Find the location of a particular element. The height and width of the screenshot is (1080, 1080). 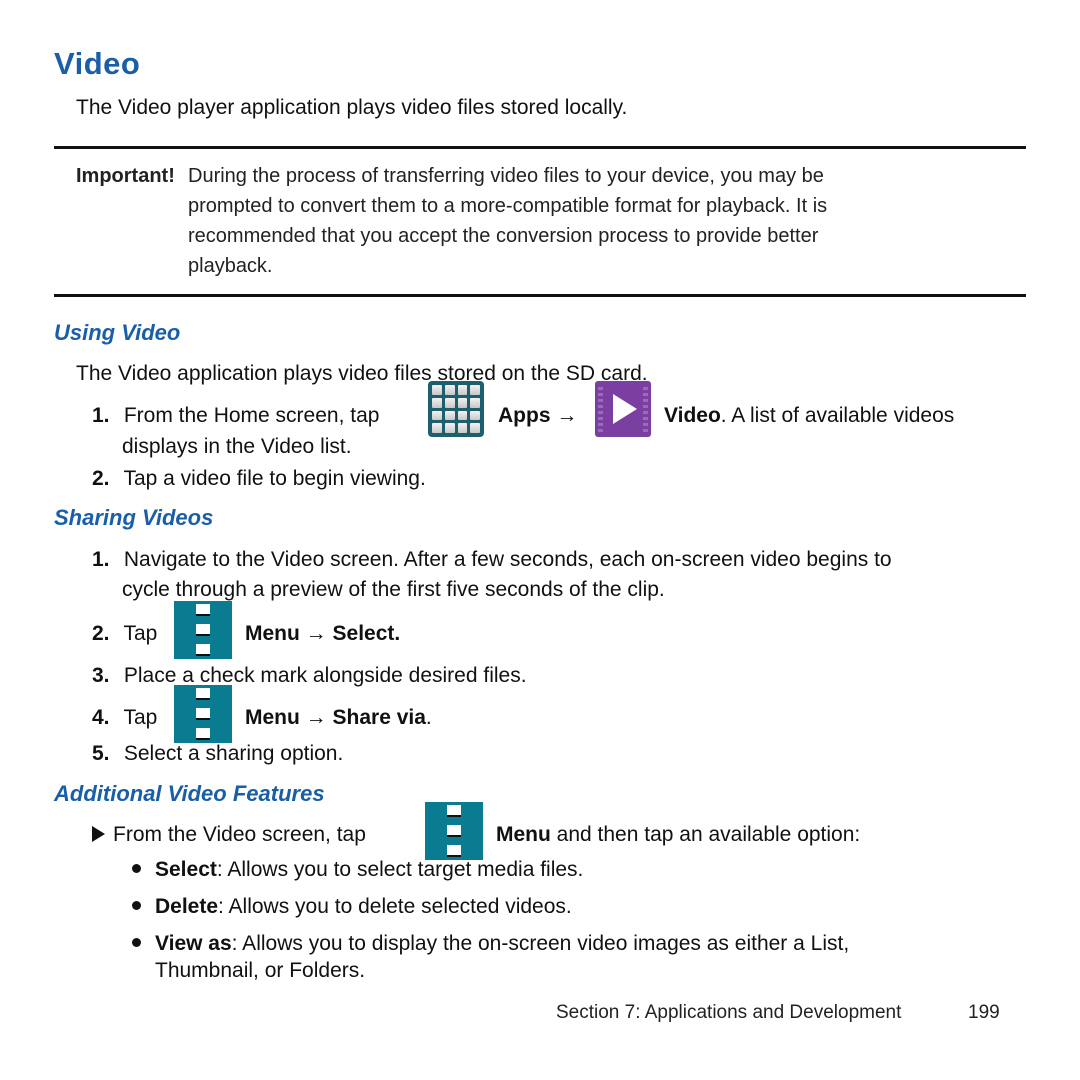

apps-label: Apps → is located at coordinates (537, 416).